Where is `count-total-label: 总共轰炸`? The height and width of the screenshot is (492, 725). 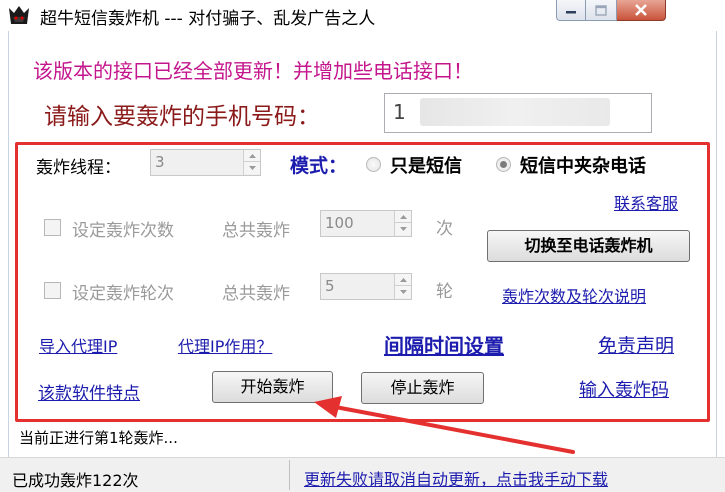
count-total-label: 总共轰炸 is located at coordinates (256, 231).